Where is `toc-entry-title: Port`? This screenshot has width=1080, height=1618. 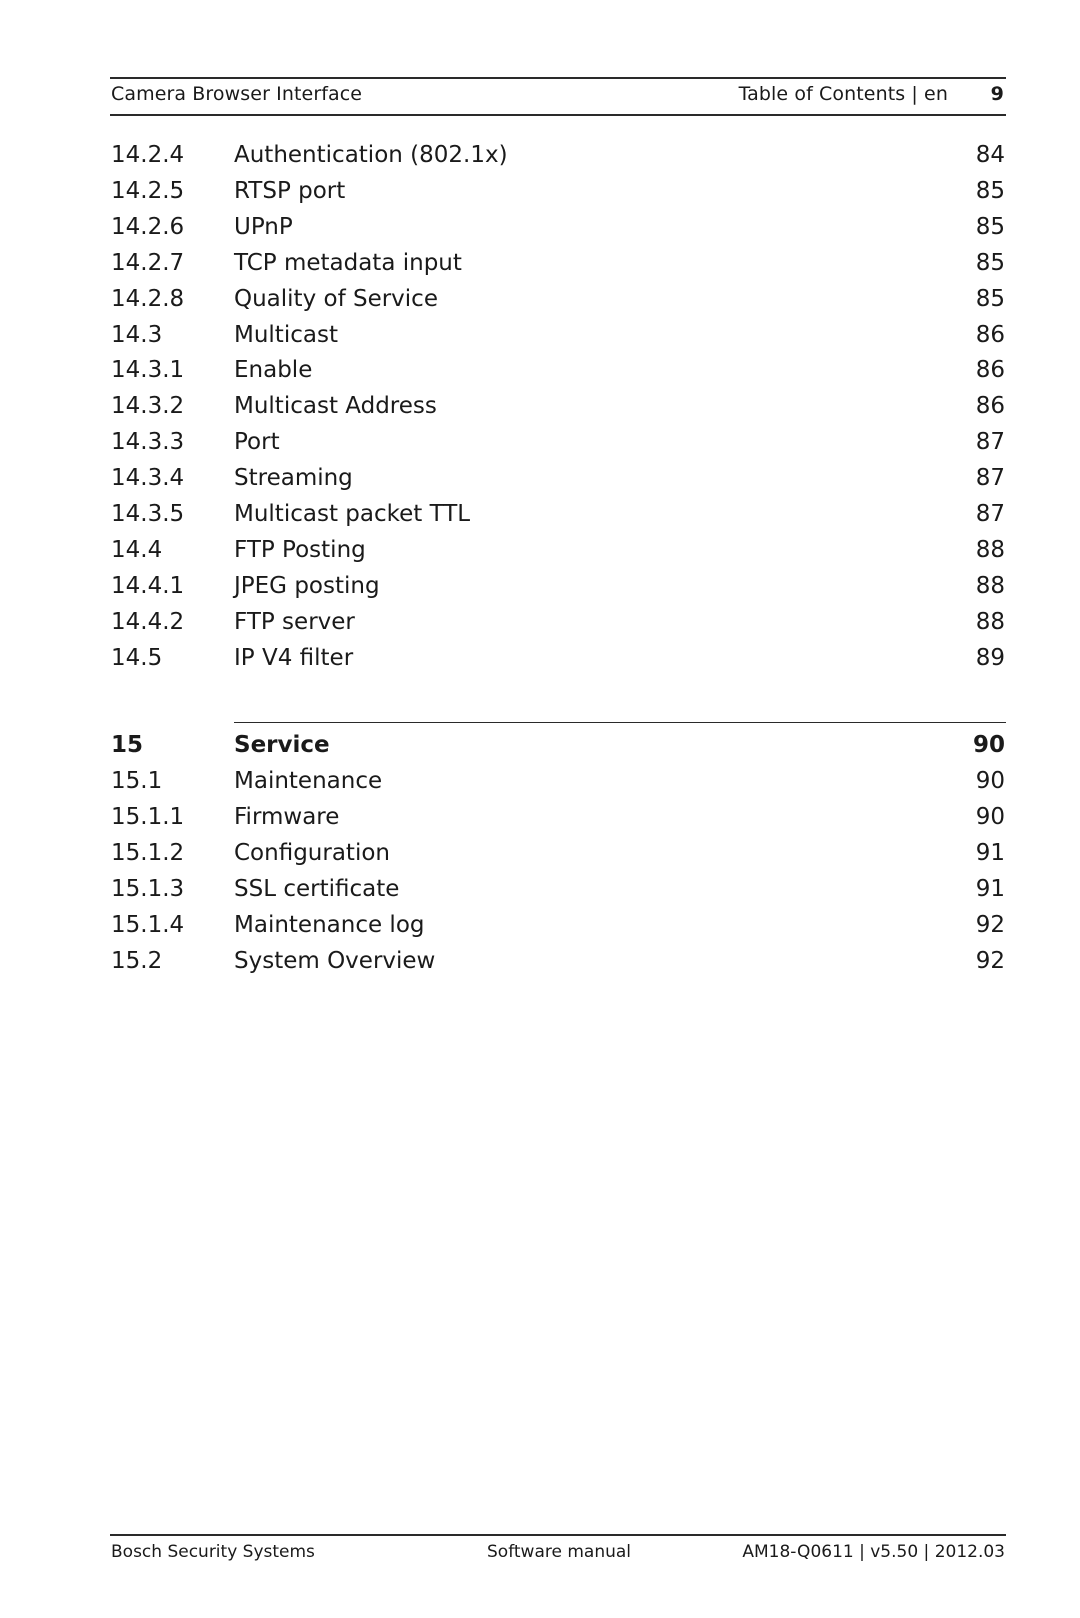
toc-entry-title: Port is located at coordinates (257, 442).